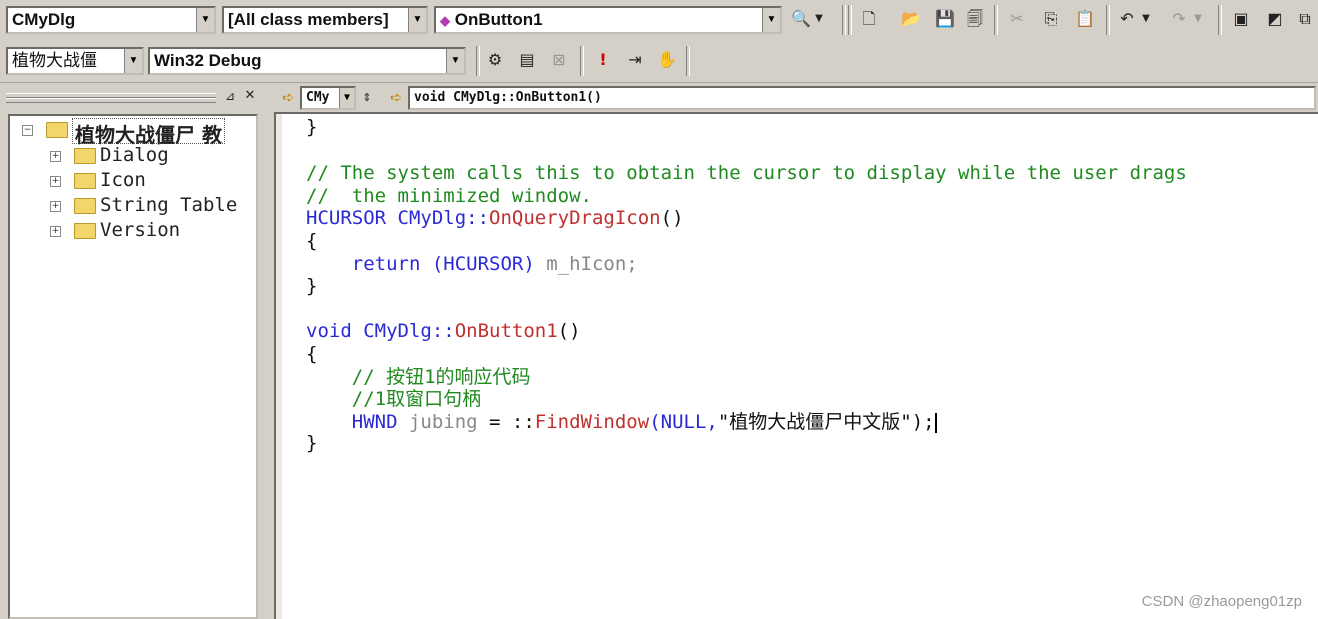  Describe the element at coordinates (318, 97) in the screenshot. I see `class-mini-value: CMy` at that location.